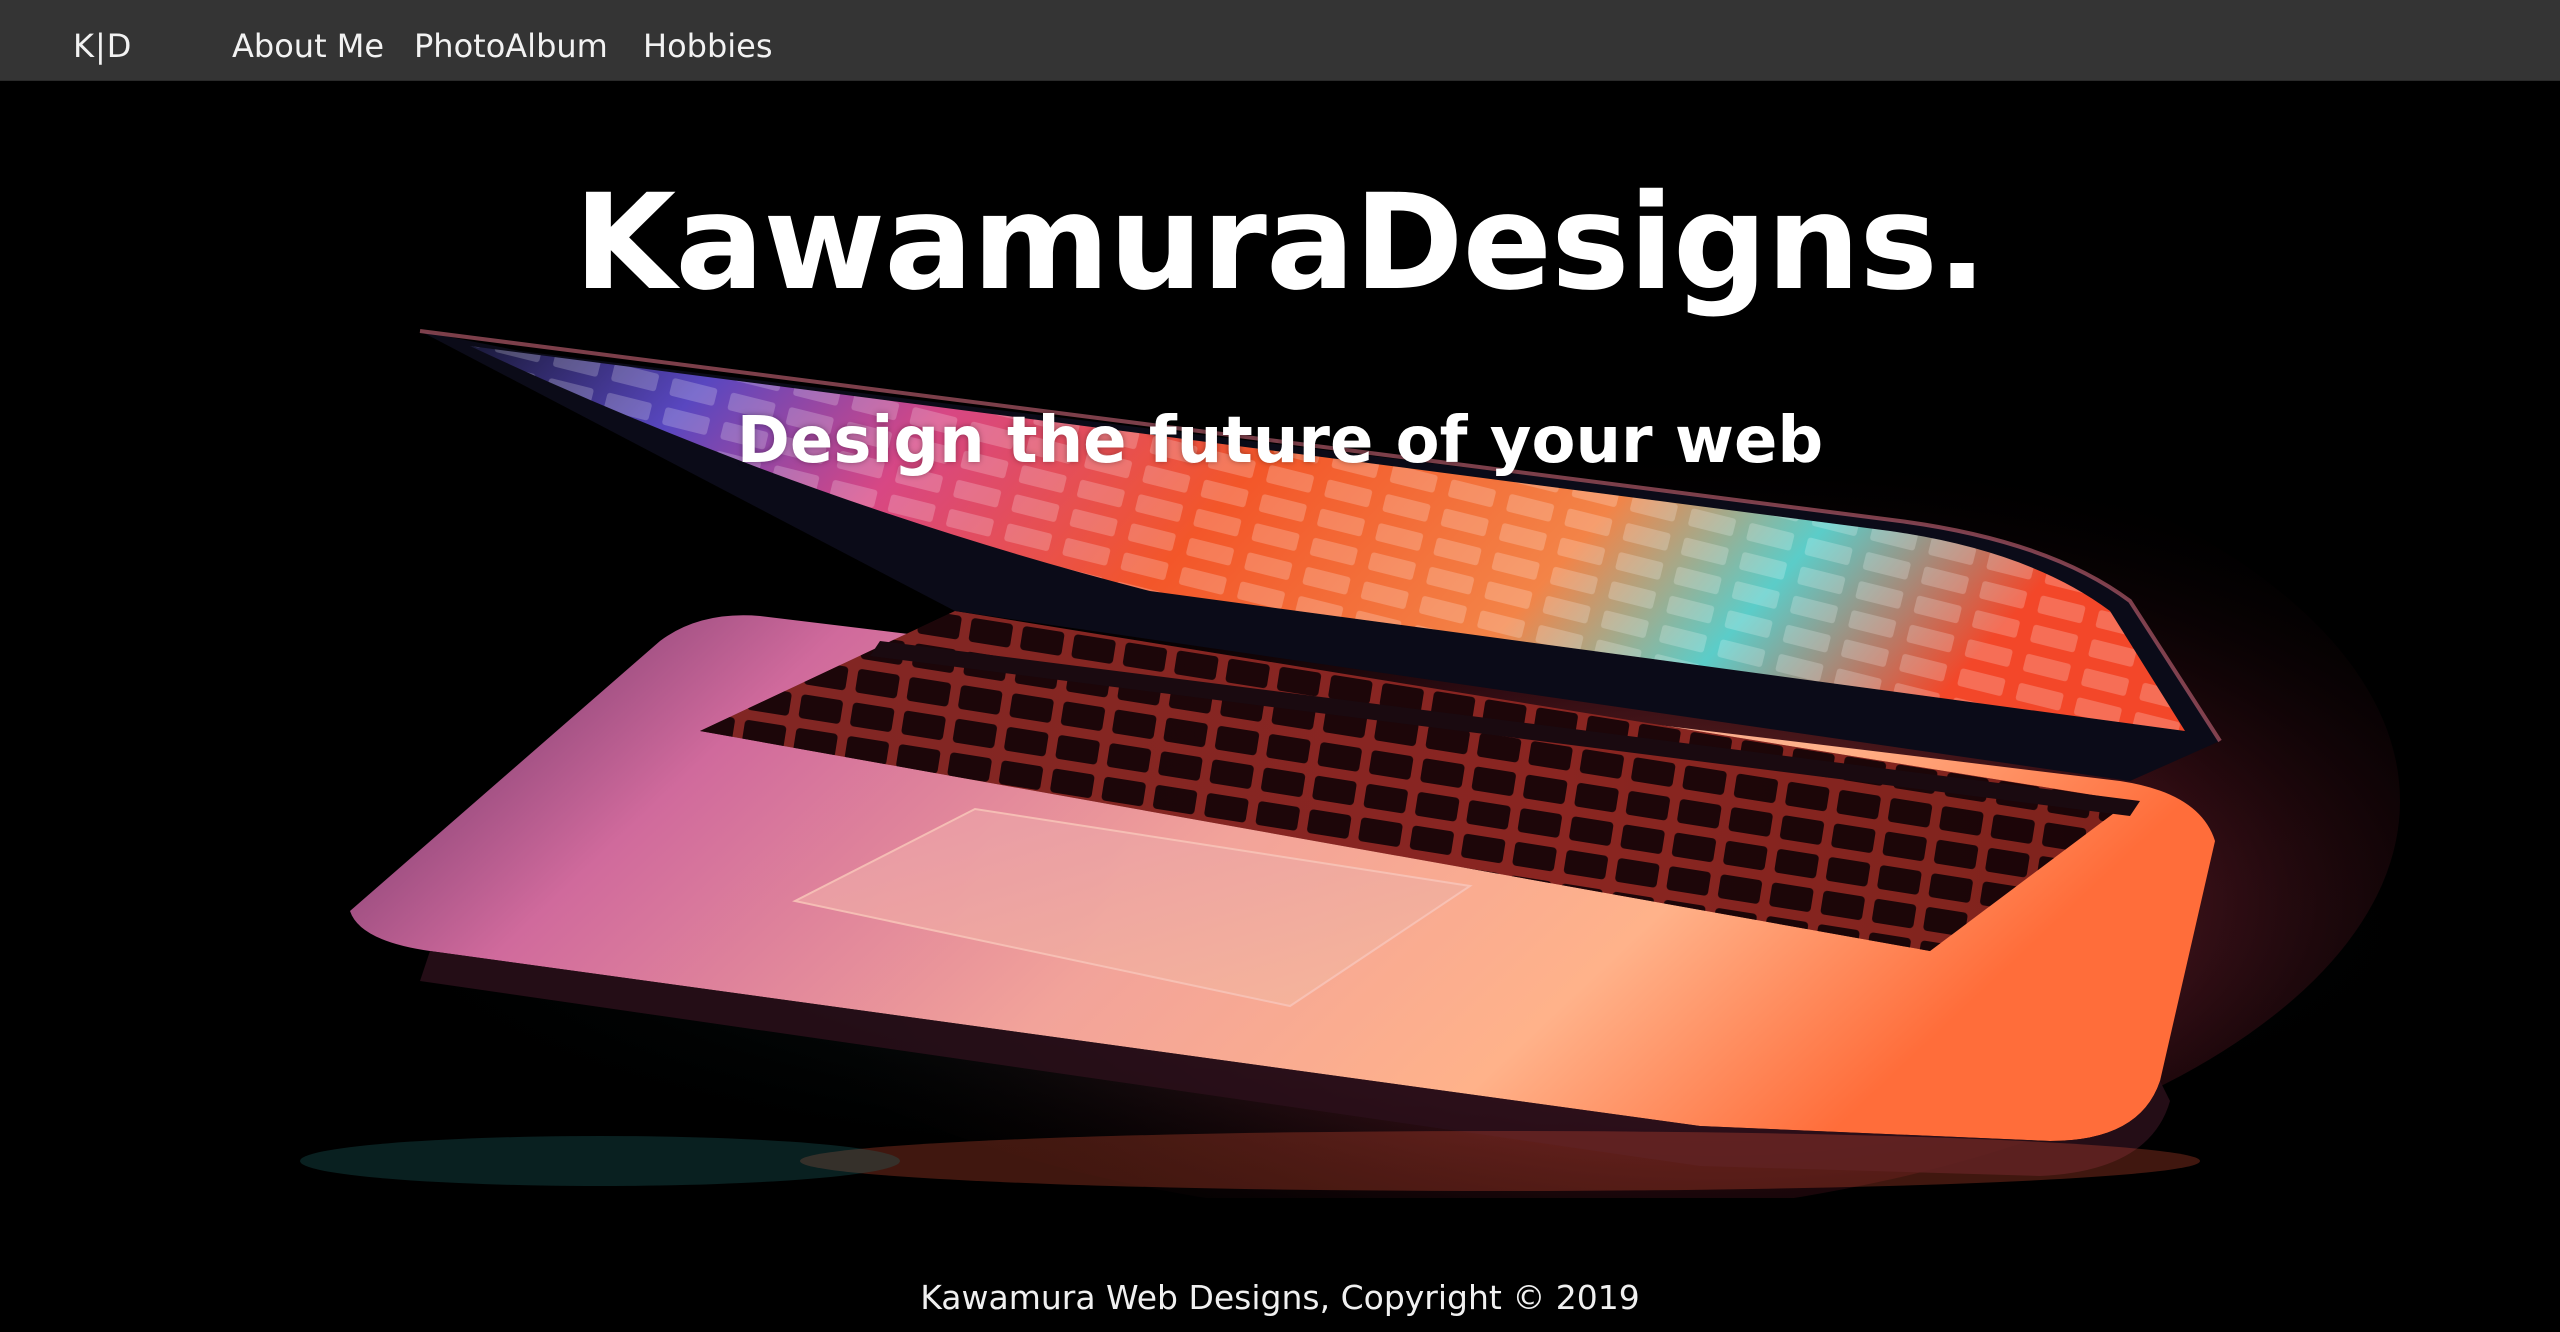  Describe the element at coordinates (1280, 40) in the screenshot. I see `top-navbar: K|D About Me PhotoAlbum Hobbies` at that location.